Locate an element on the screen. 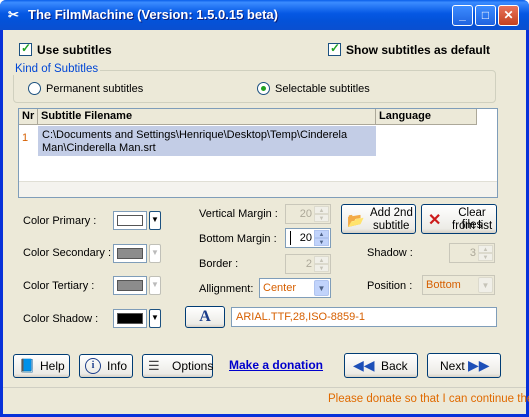  color-tertiary-fill is located at coordinates (130, 285).